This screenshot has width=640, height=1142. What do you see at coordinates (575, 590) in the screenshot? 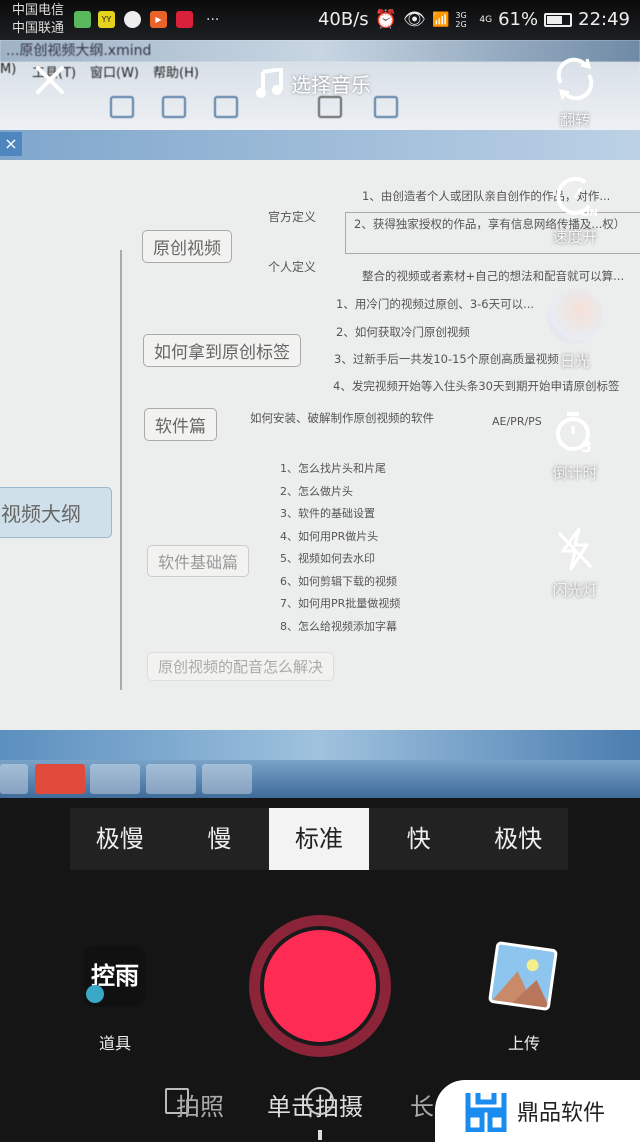
I see `flash-label: 闪光灯` at bounding box center [575, 590].